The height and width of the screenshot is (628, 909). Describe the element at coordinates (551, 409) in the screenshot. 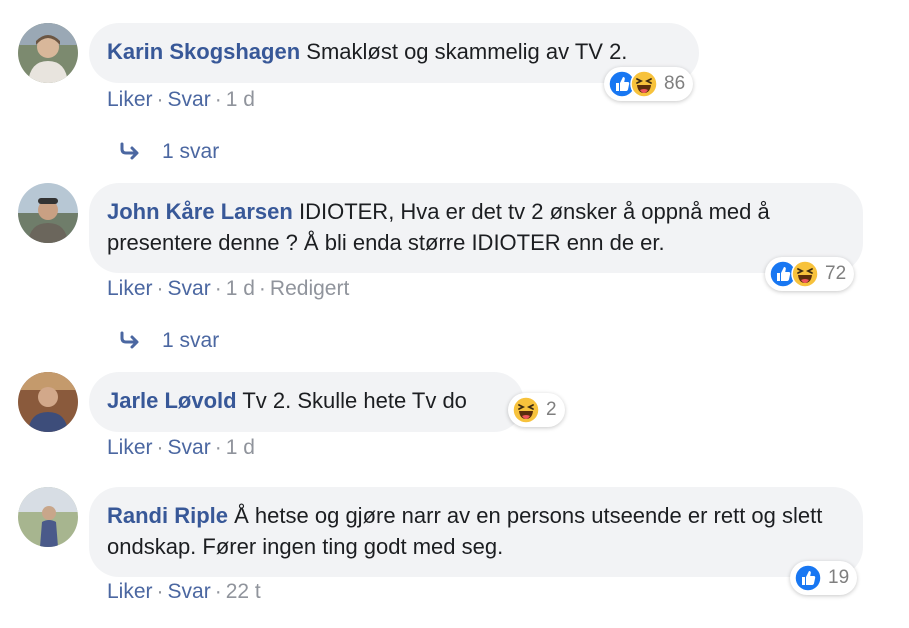

I see `reaction-count: 2` at that location.